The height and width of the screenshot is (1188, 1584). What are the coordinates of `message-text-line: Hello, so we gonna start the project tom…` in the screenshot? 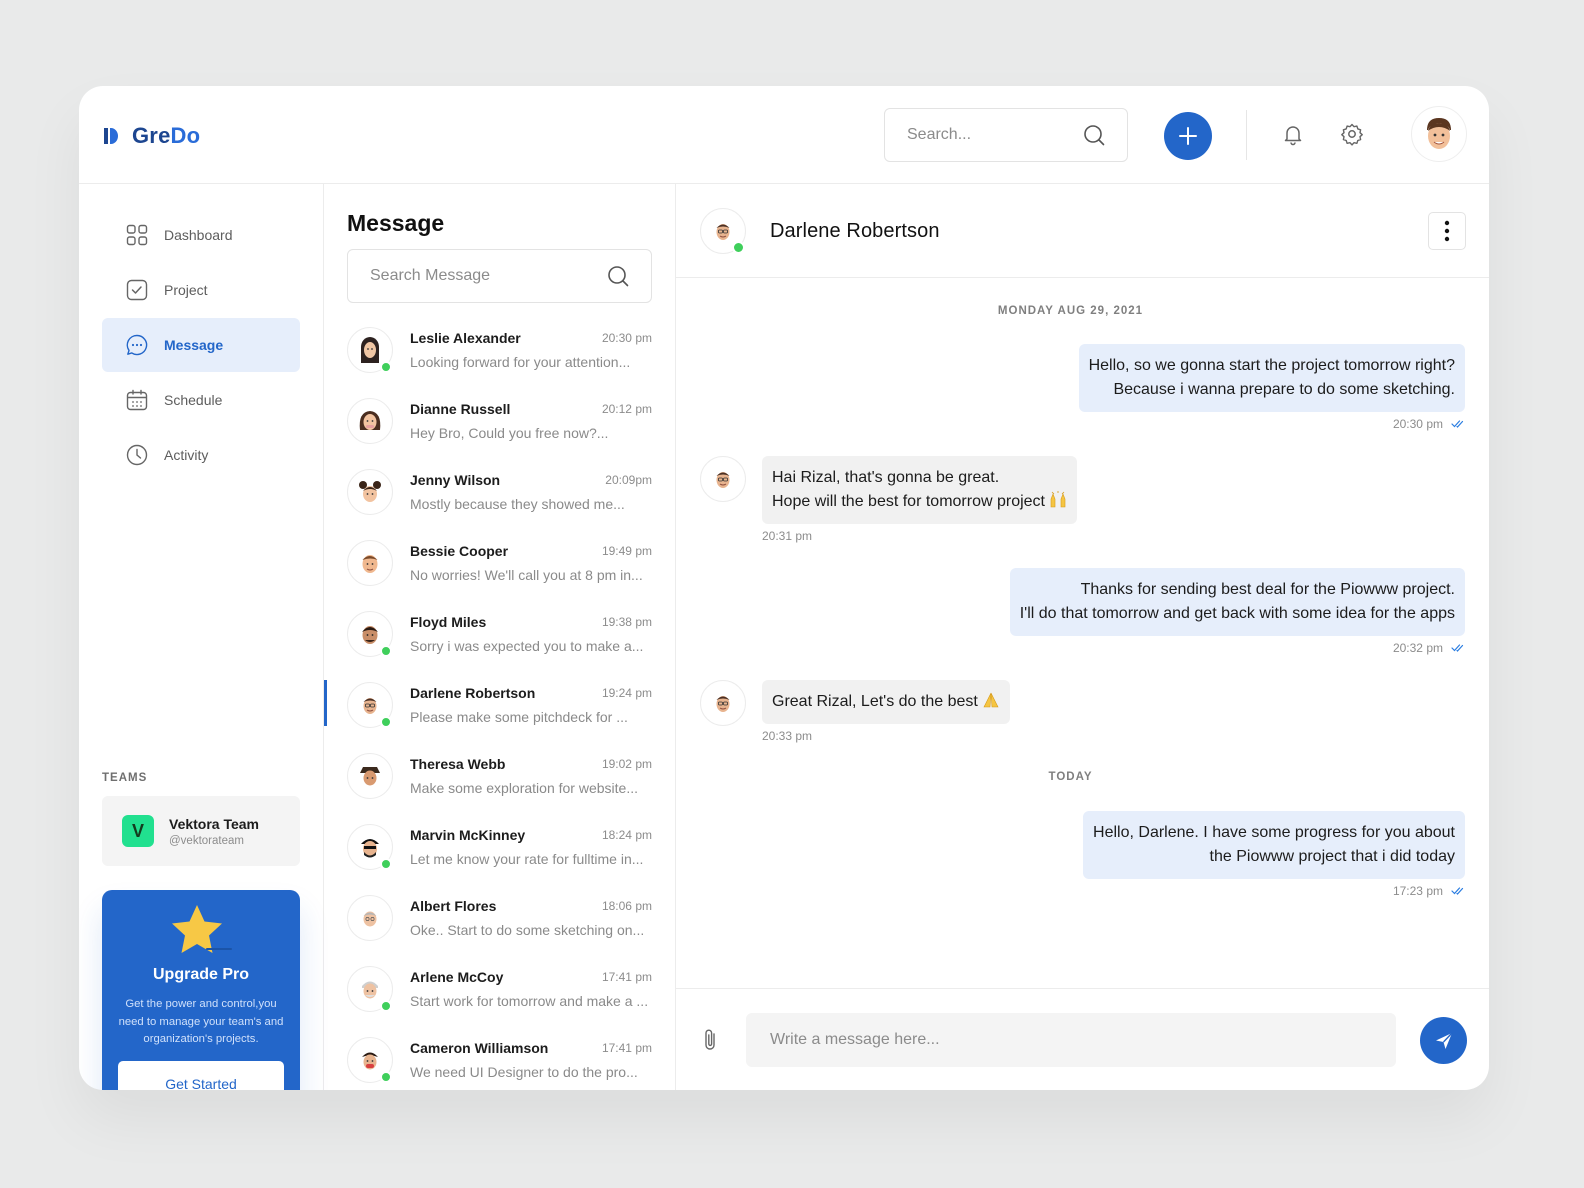 It's located at (1271, 365).